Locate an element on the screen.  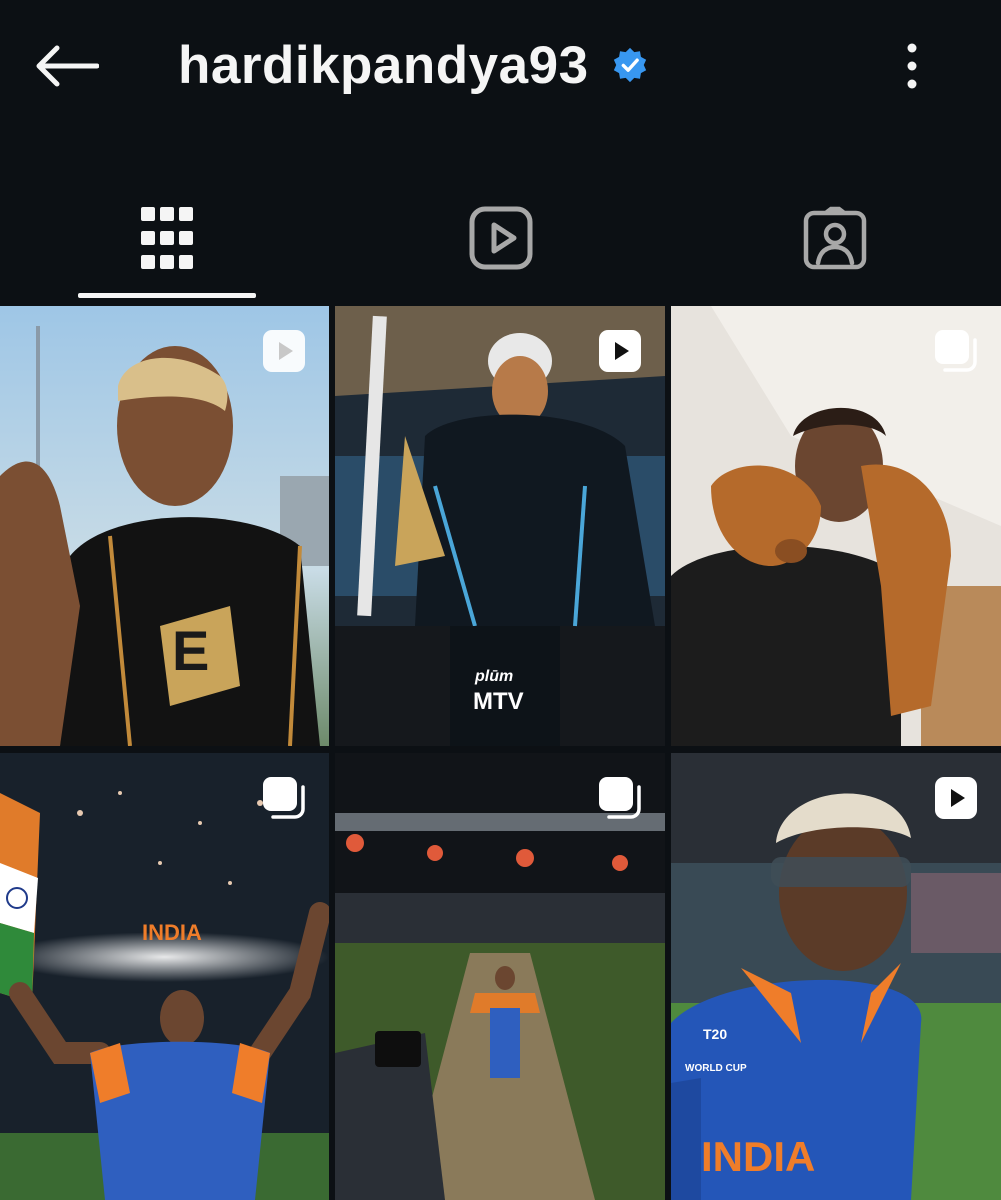
post-tile: plūm MTV is located at coordinates (500, 526).